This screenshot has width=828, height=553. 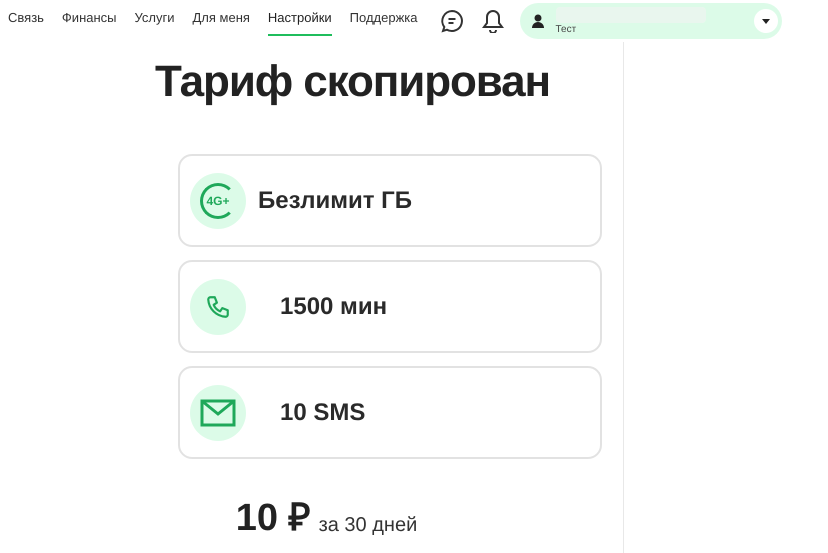 What do you see at coordinates (335, 201) in the screenshot?
I see `feature-label: Безлимит ГБ` at bounding box center [335, 201].